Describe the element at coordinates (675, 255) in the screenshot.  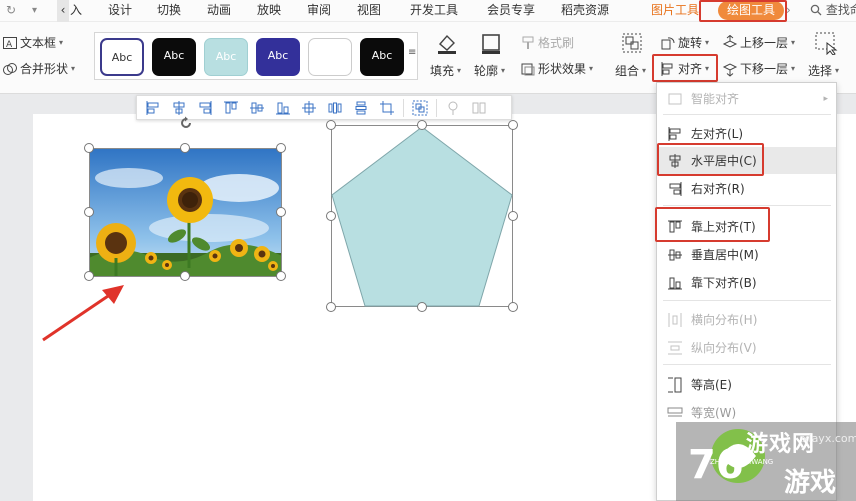
I see `center-vertical-icon` at that location.